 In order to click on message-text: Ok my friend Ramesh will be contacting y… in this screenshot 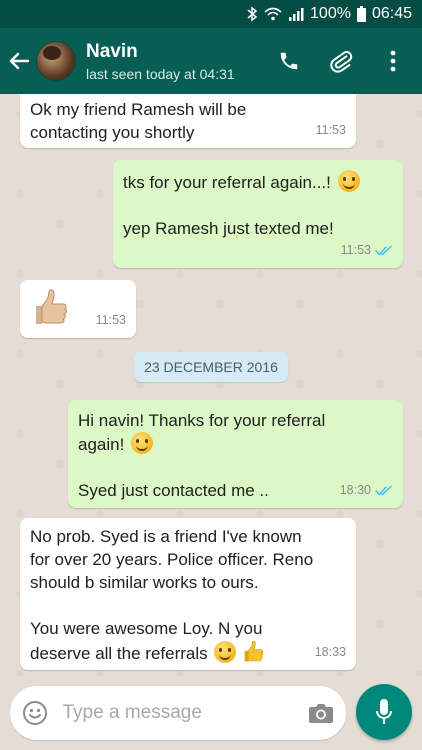, I will do `click(138, 121)`.